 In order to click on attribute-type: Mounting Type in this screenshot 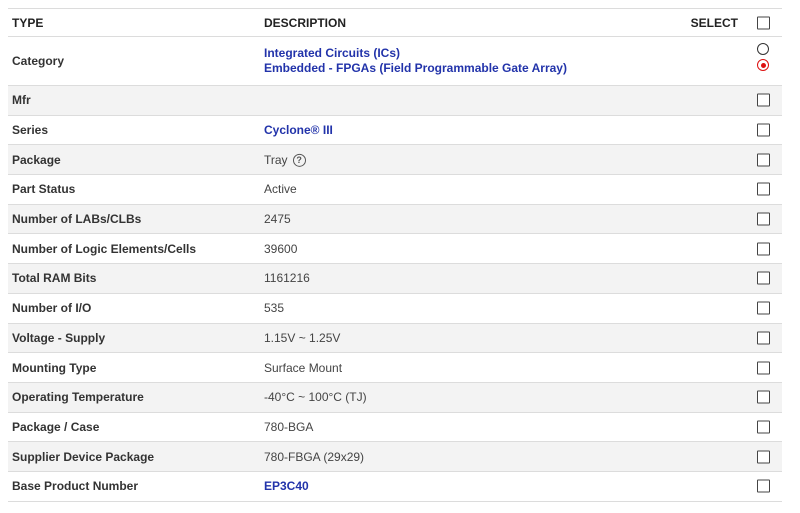, I will do `click(54, 367)`.